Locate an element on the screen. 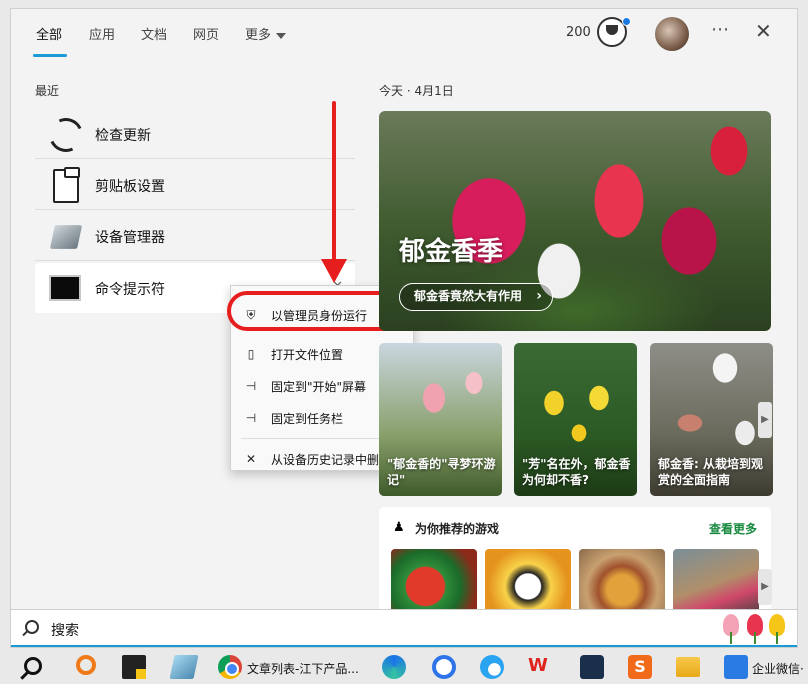 This screenshot has width=808, height=684. menu-item-label: 从设备历史记录中删除 is located at coordinates (331, 460).